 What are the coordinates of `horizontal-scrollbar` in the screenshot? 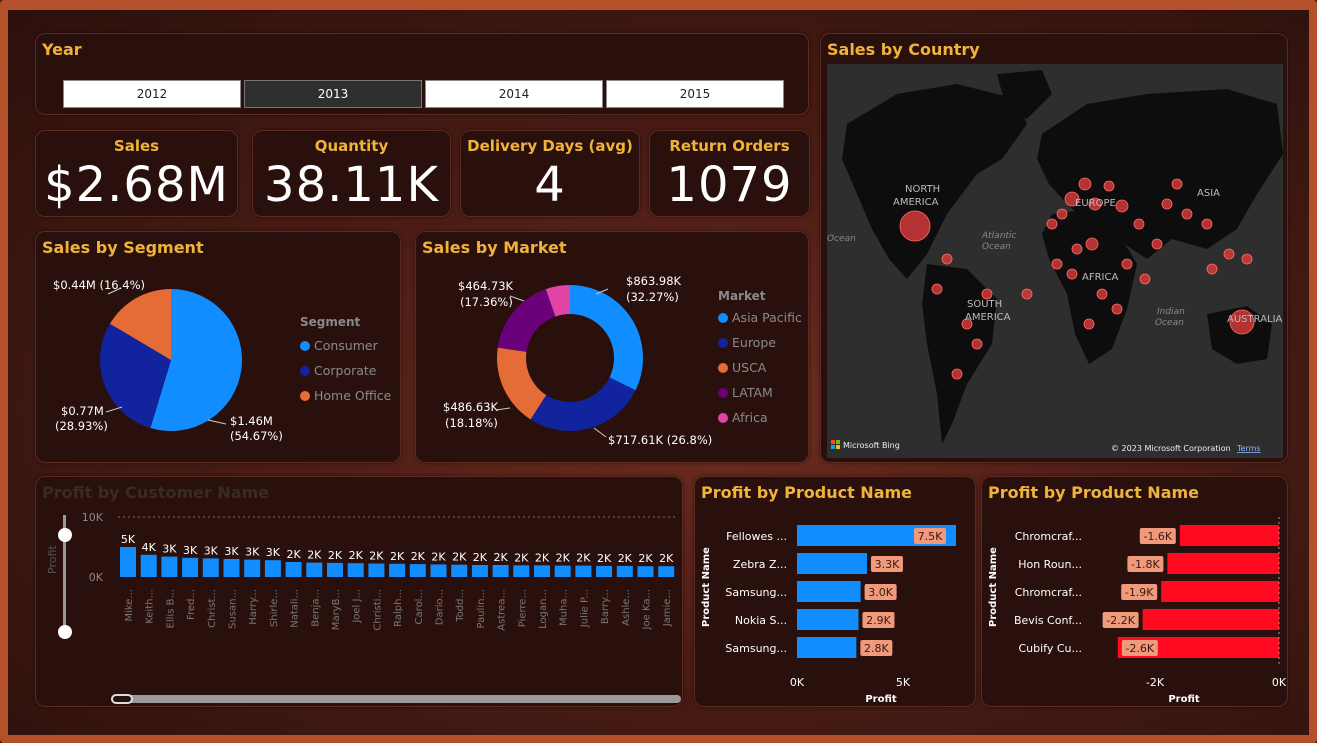 It's located at (396, 699).